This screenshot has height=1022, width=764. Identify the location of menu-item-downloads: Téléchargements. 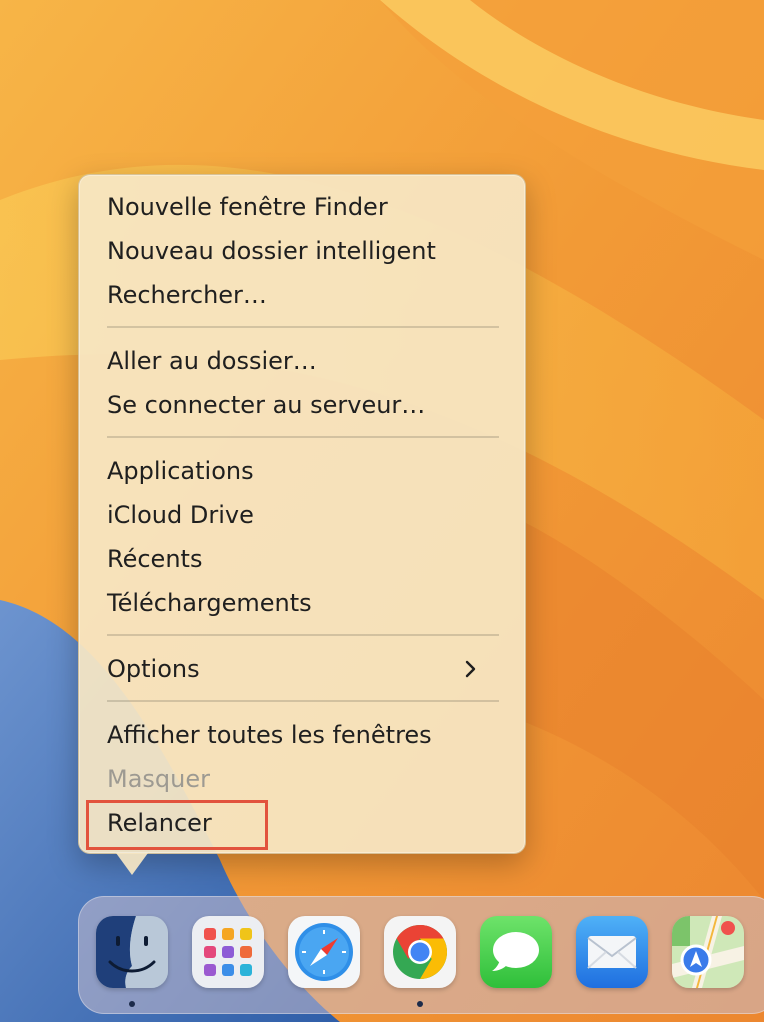
(307, 603).